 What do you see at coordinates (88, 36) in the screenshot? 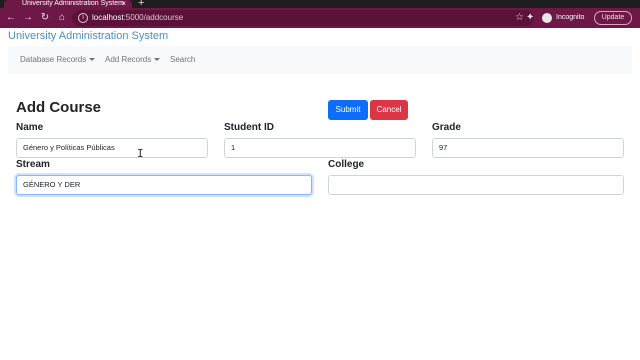
I see `site-brand: University Administration System` at bounding box center [88, 36].